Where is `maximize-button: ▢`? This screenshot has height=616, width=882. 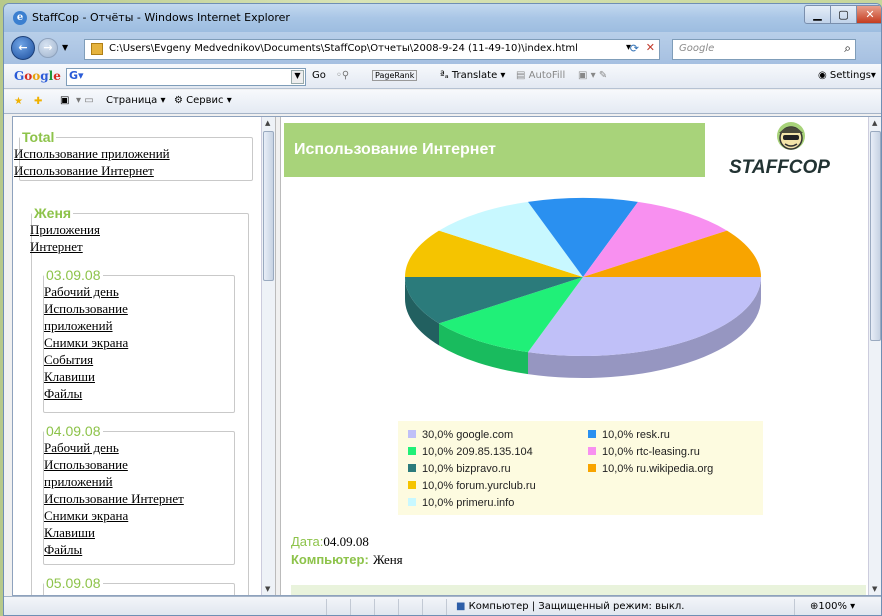 maximize-button: ▢ is located at coordinates (843, 14).